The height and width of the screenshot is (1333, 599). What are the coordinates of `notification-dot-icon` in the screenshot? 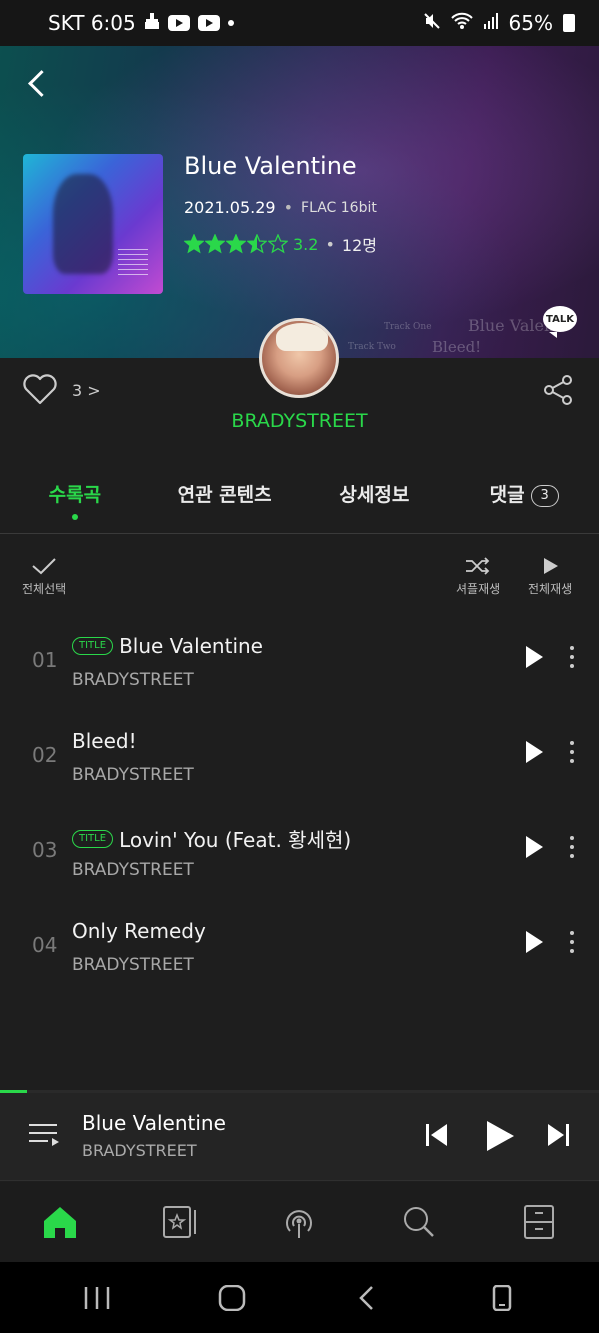 It's located at (230, 23).